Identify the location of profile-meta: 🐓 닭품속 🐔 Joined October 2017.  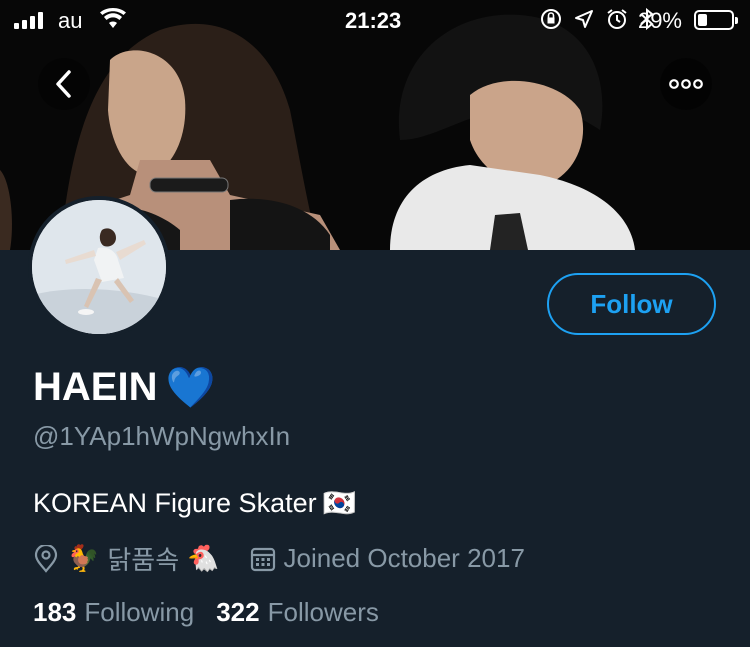
(279, 558).